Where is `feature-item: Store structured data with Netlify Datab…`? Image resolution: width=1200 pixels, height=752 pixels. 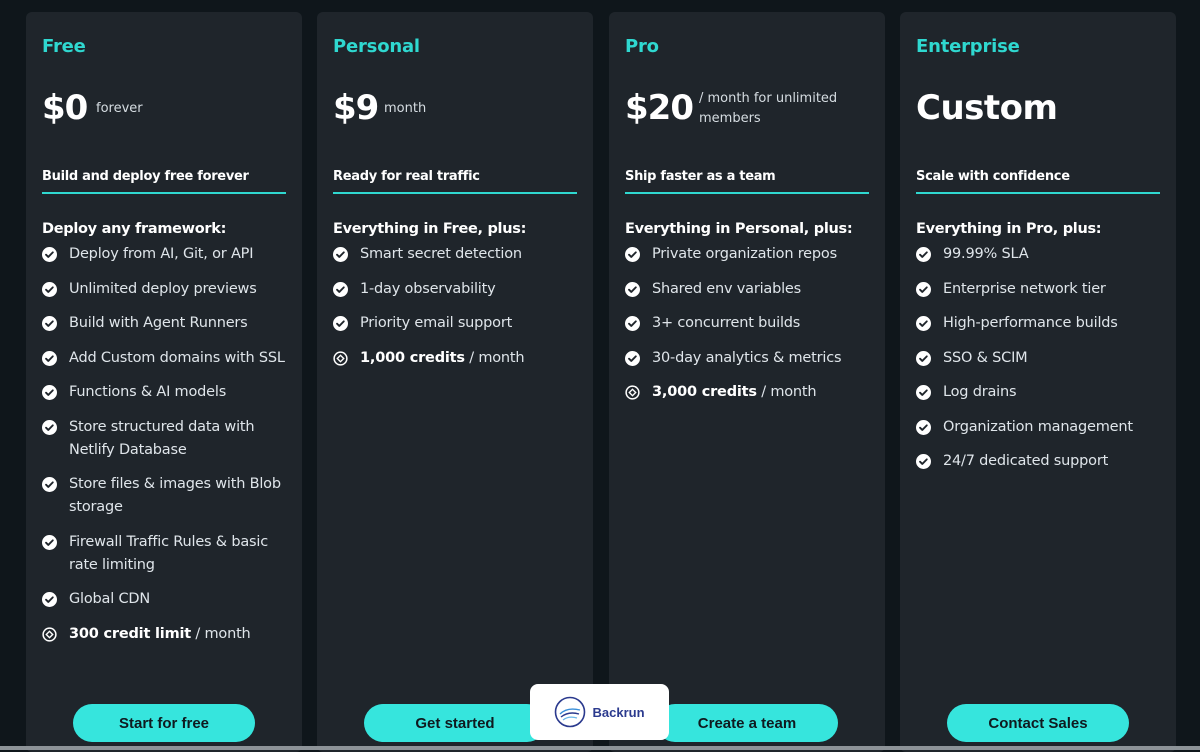
feature-item: Store structured data with Netlify Datab… is located at coordinates (167, 439).